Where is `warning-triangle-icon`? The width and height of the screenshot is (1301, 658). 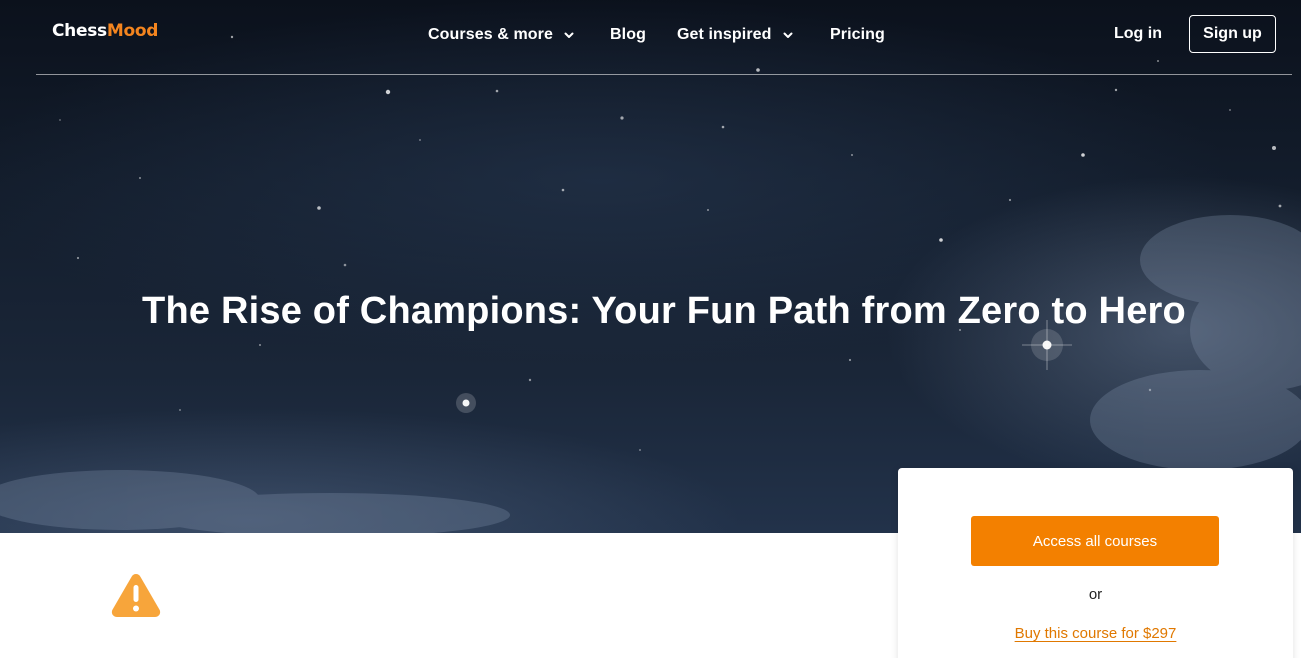
warning-triangle-icon is located at coordinates (136, 595).